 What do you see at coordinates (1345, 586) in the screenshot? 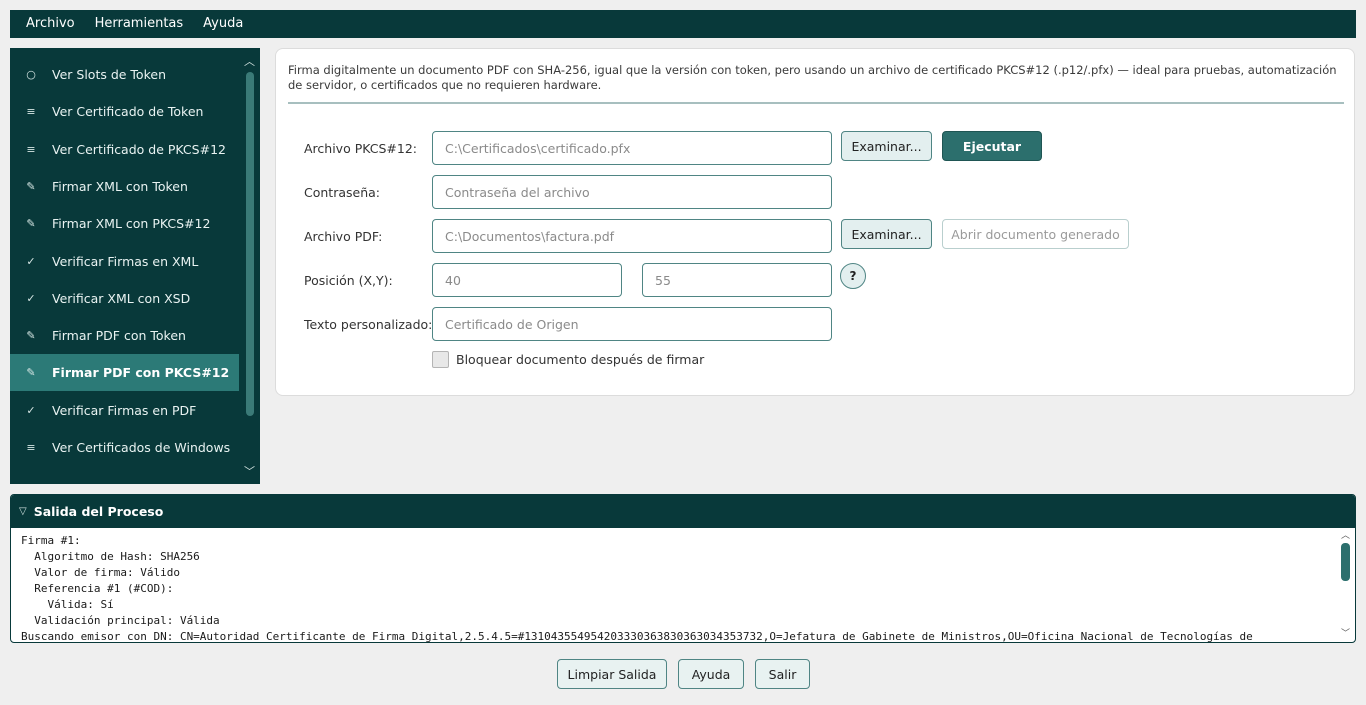
I see `output-scrollbar: ︿ ﹀` at bounding box center [1345, 586].